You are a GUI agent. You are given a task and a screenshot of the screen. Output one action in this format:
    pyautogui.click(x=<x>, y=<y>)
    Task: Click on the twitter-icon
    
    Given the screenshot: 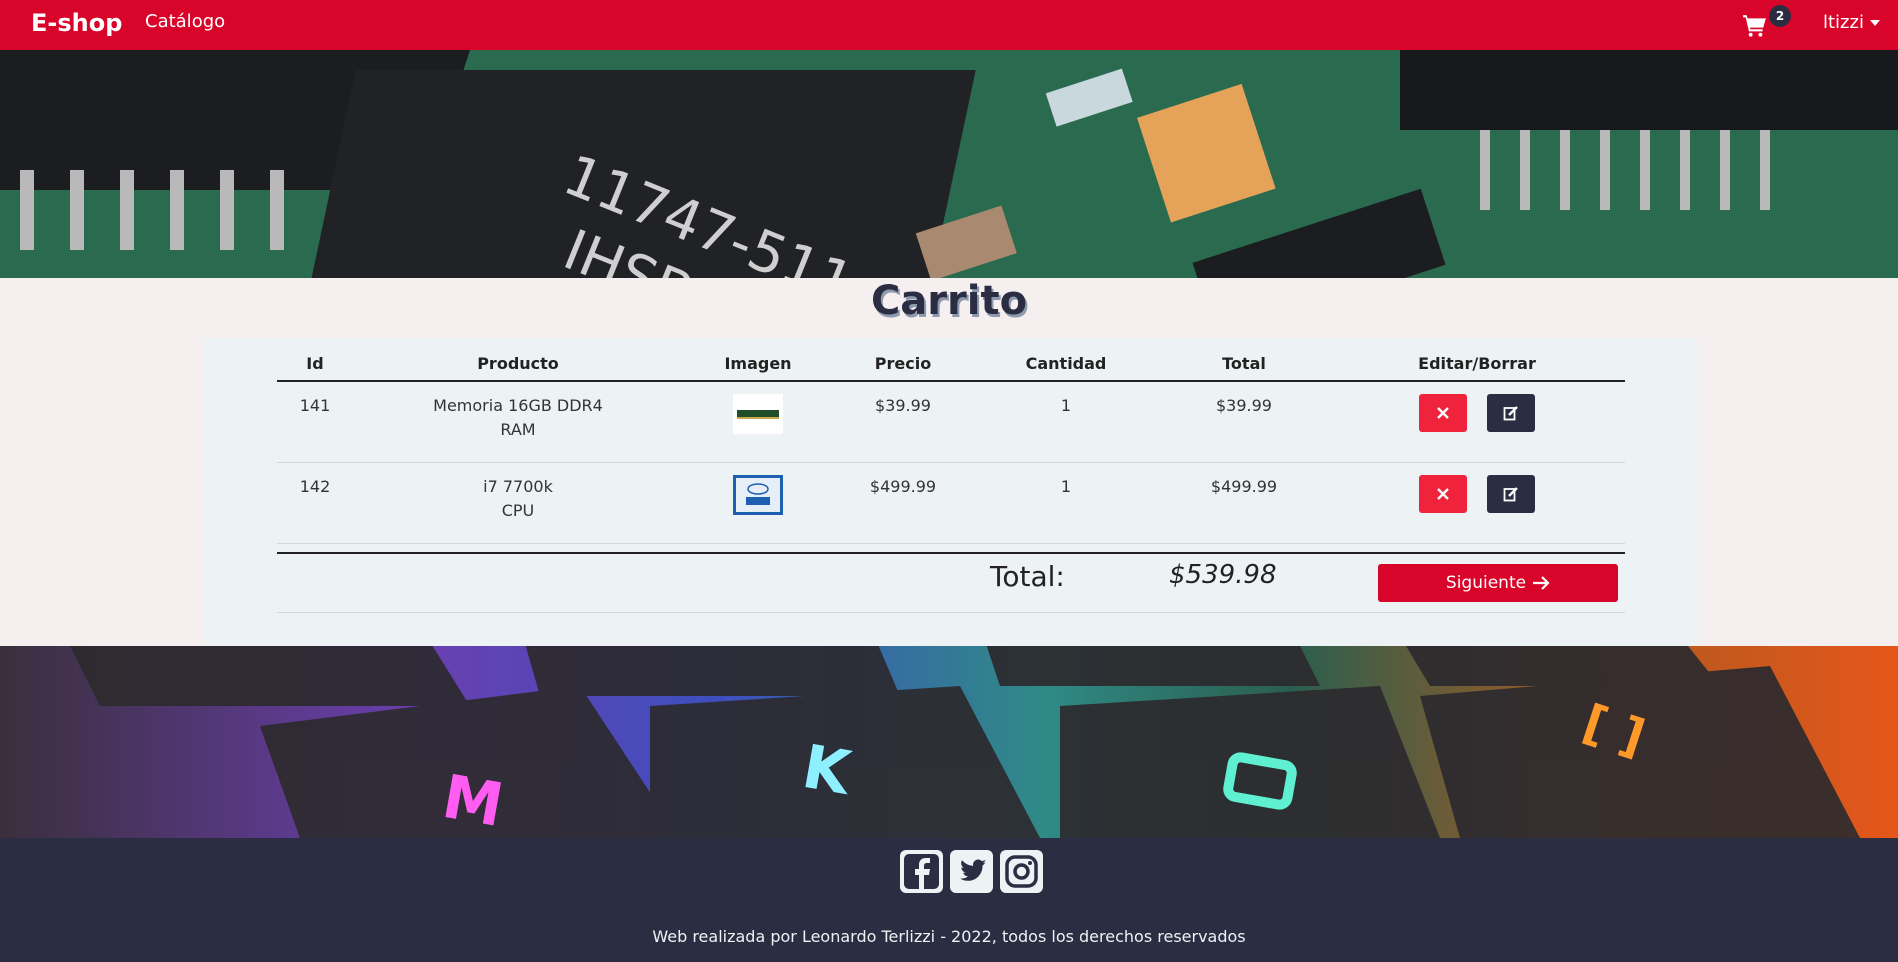 What is the action you would take?
    pyautogui.click(x=971, y=871)
    